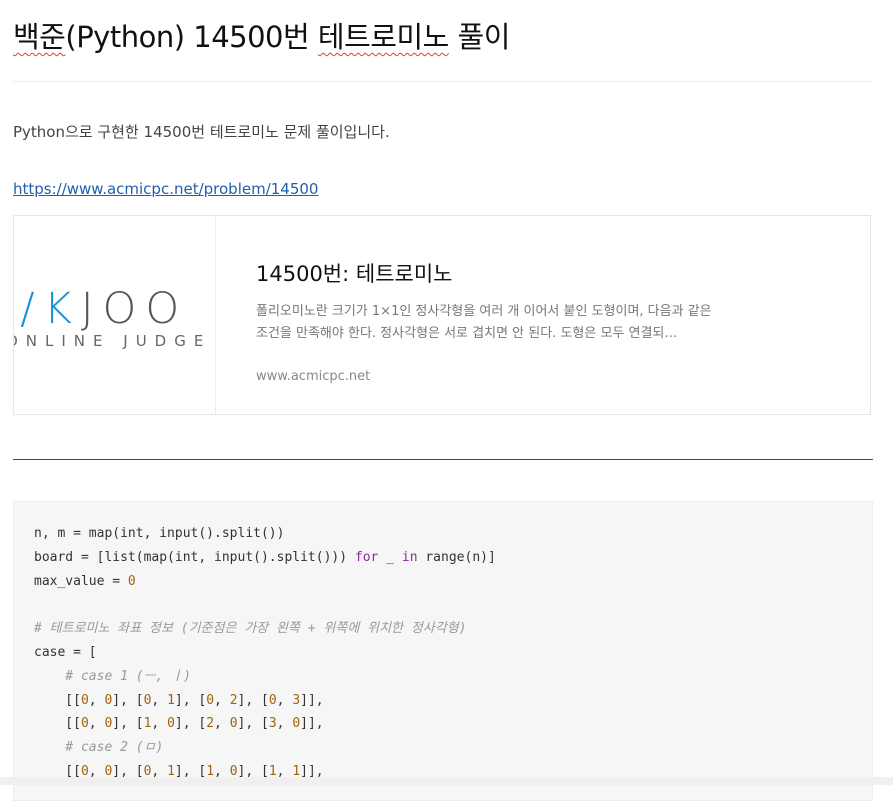 Image resolution: width=893 pixels, height=801 pixels. Describe the element at coordinates (443, 81) in the screenshot. I see `title-divider` at that location.